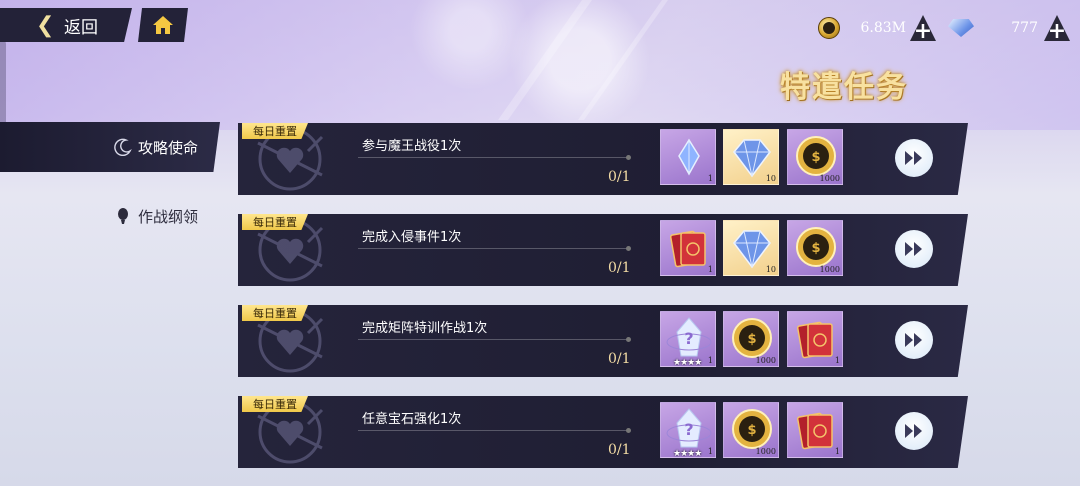  What do you see at coordinates (412, 419) in the screenshot?
I see `task-name: 任意宝石强化1次` at bounding box center [412, 419].